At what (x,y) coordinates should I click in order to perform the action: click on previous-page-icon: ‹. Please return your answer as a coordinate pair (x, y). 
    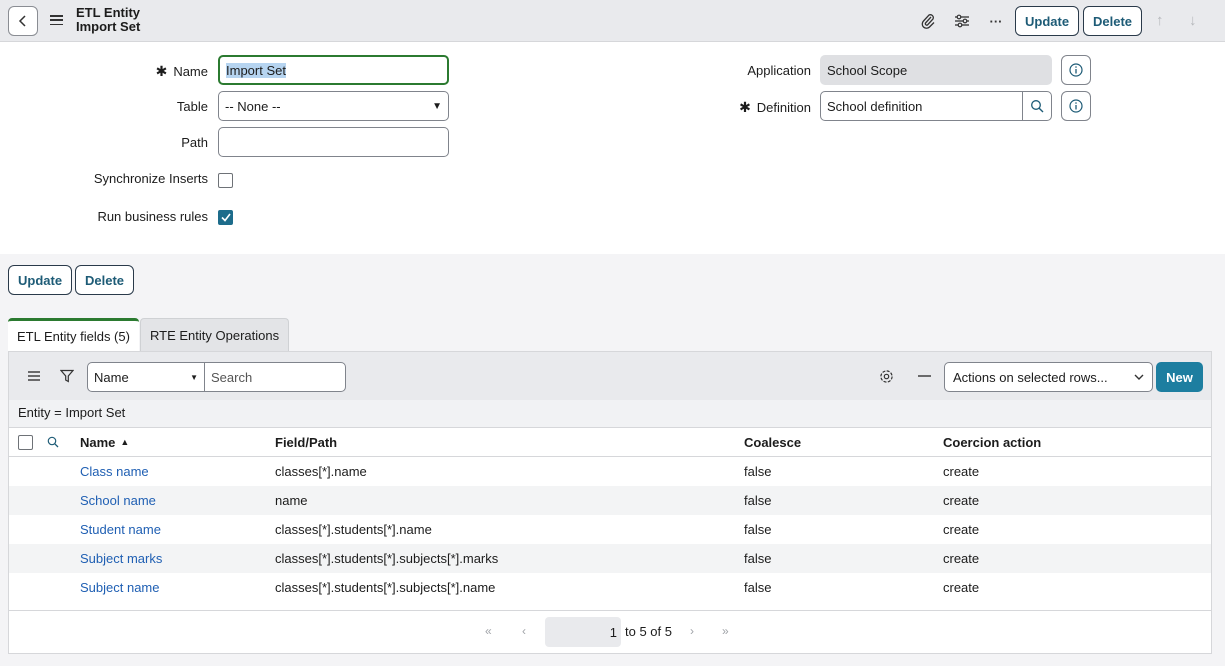
    Looking at the image, I should click on (524, 631).